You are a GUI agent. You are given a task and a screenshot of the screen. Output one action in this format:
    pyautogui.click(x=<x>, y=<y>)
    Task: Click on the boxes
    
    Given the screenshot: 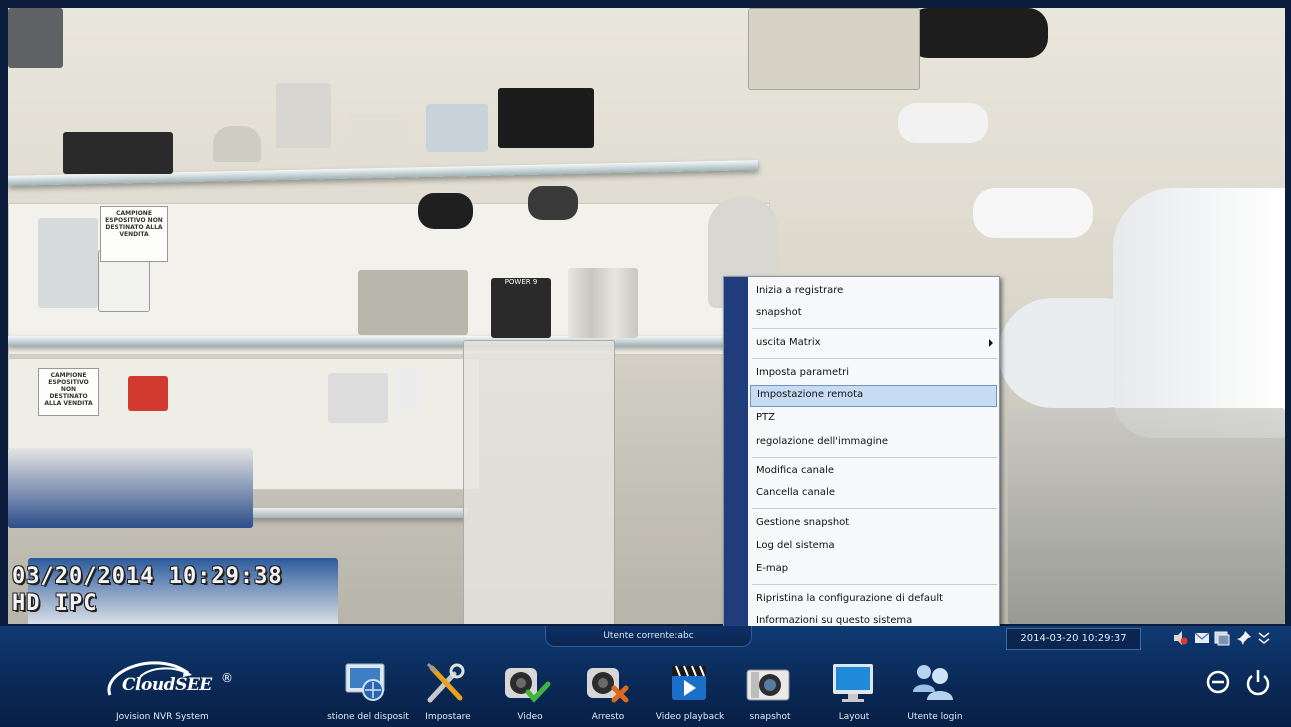 What is the action you would take?
    pyautogui.click(x=130, y=488)
    